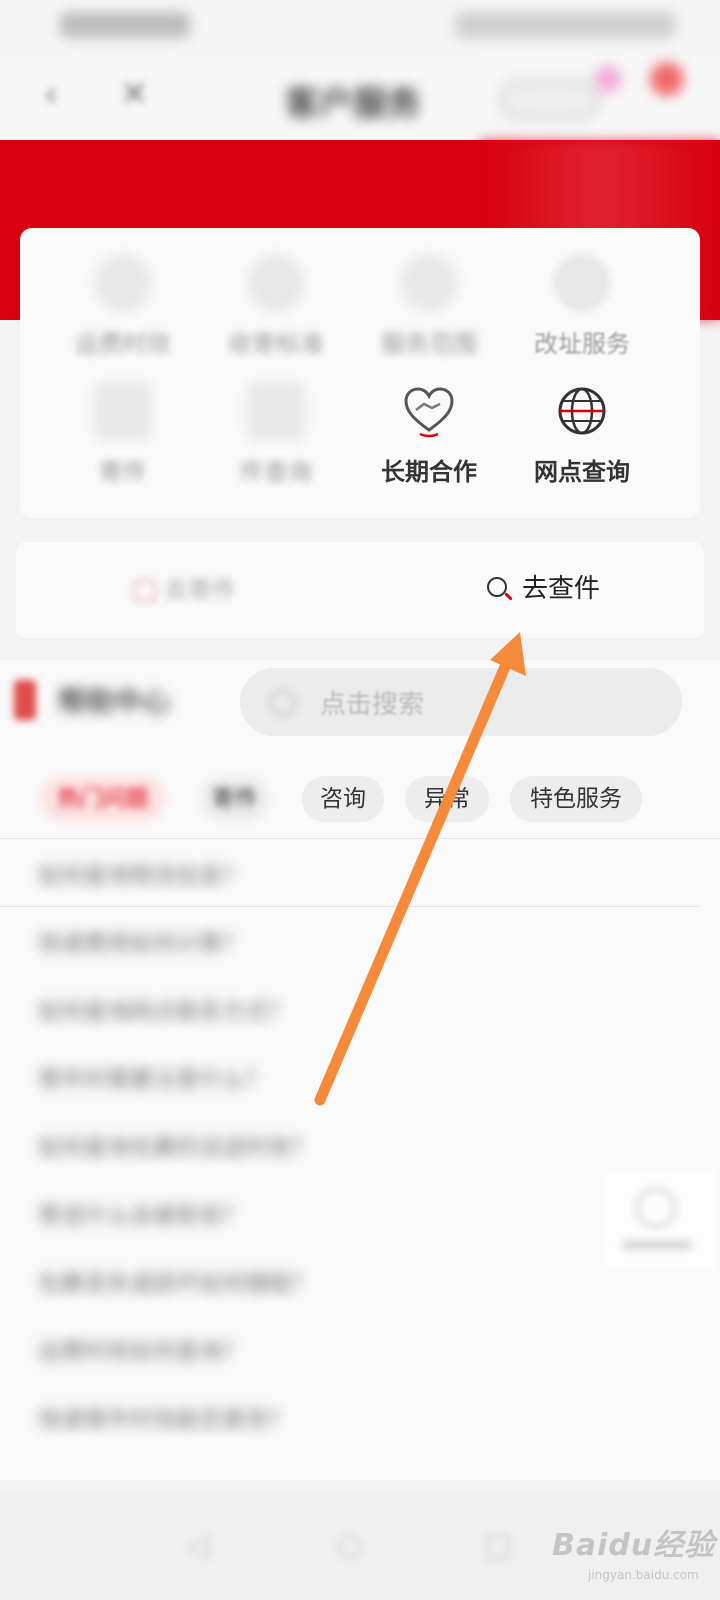  I want to click on query-card: 去寄件 去查件, so click(360, 590).